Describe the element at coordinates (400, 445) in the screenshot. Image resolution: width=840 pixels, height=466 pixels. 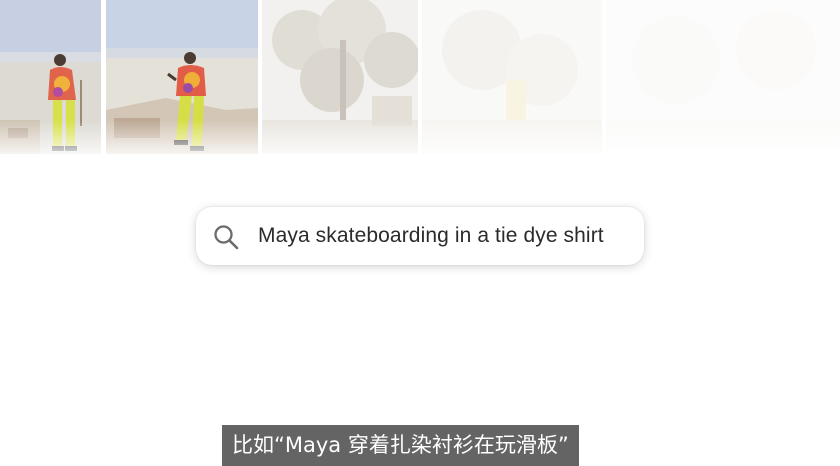
I see `video-subtitle: 比如“Maya 穿着扎染衬衫在玩滑板”` at that location.